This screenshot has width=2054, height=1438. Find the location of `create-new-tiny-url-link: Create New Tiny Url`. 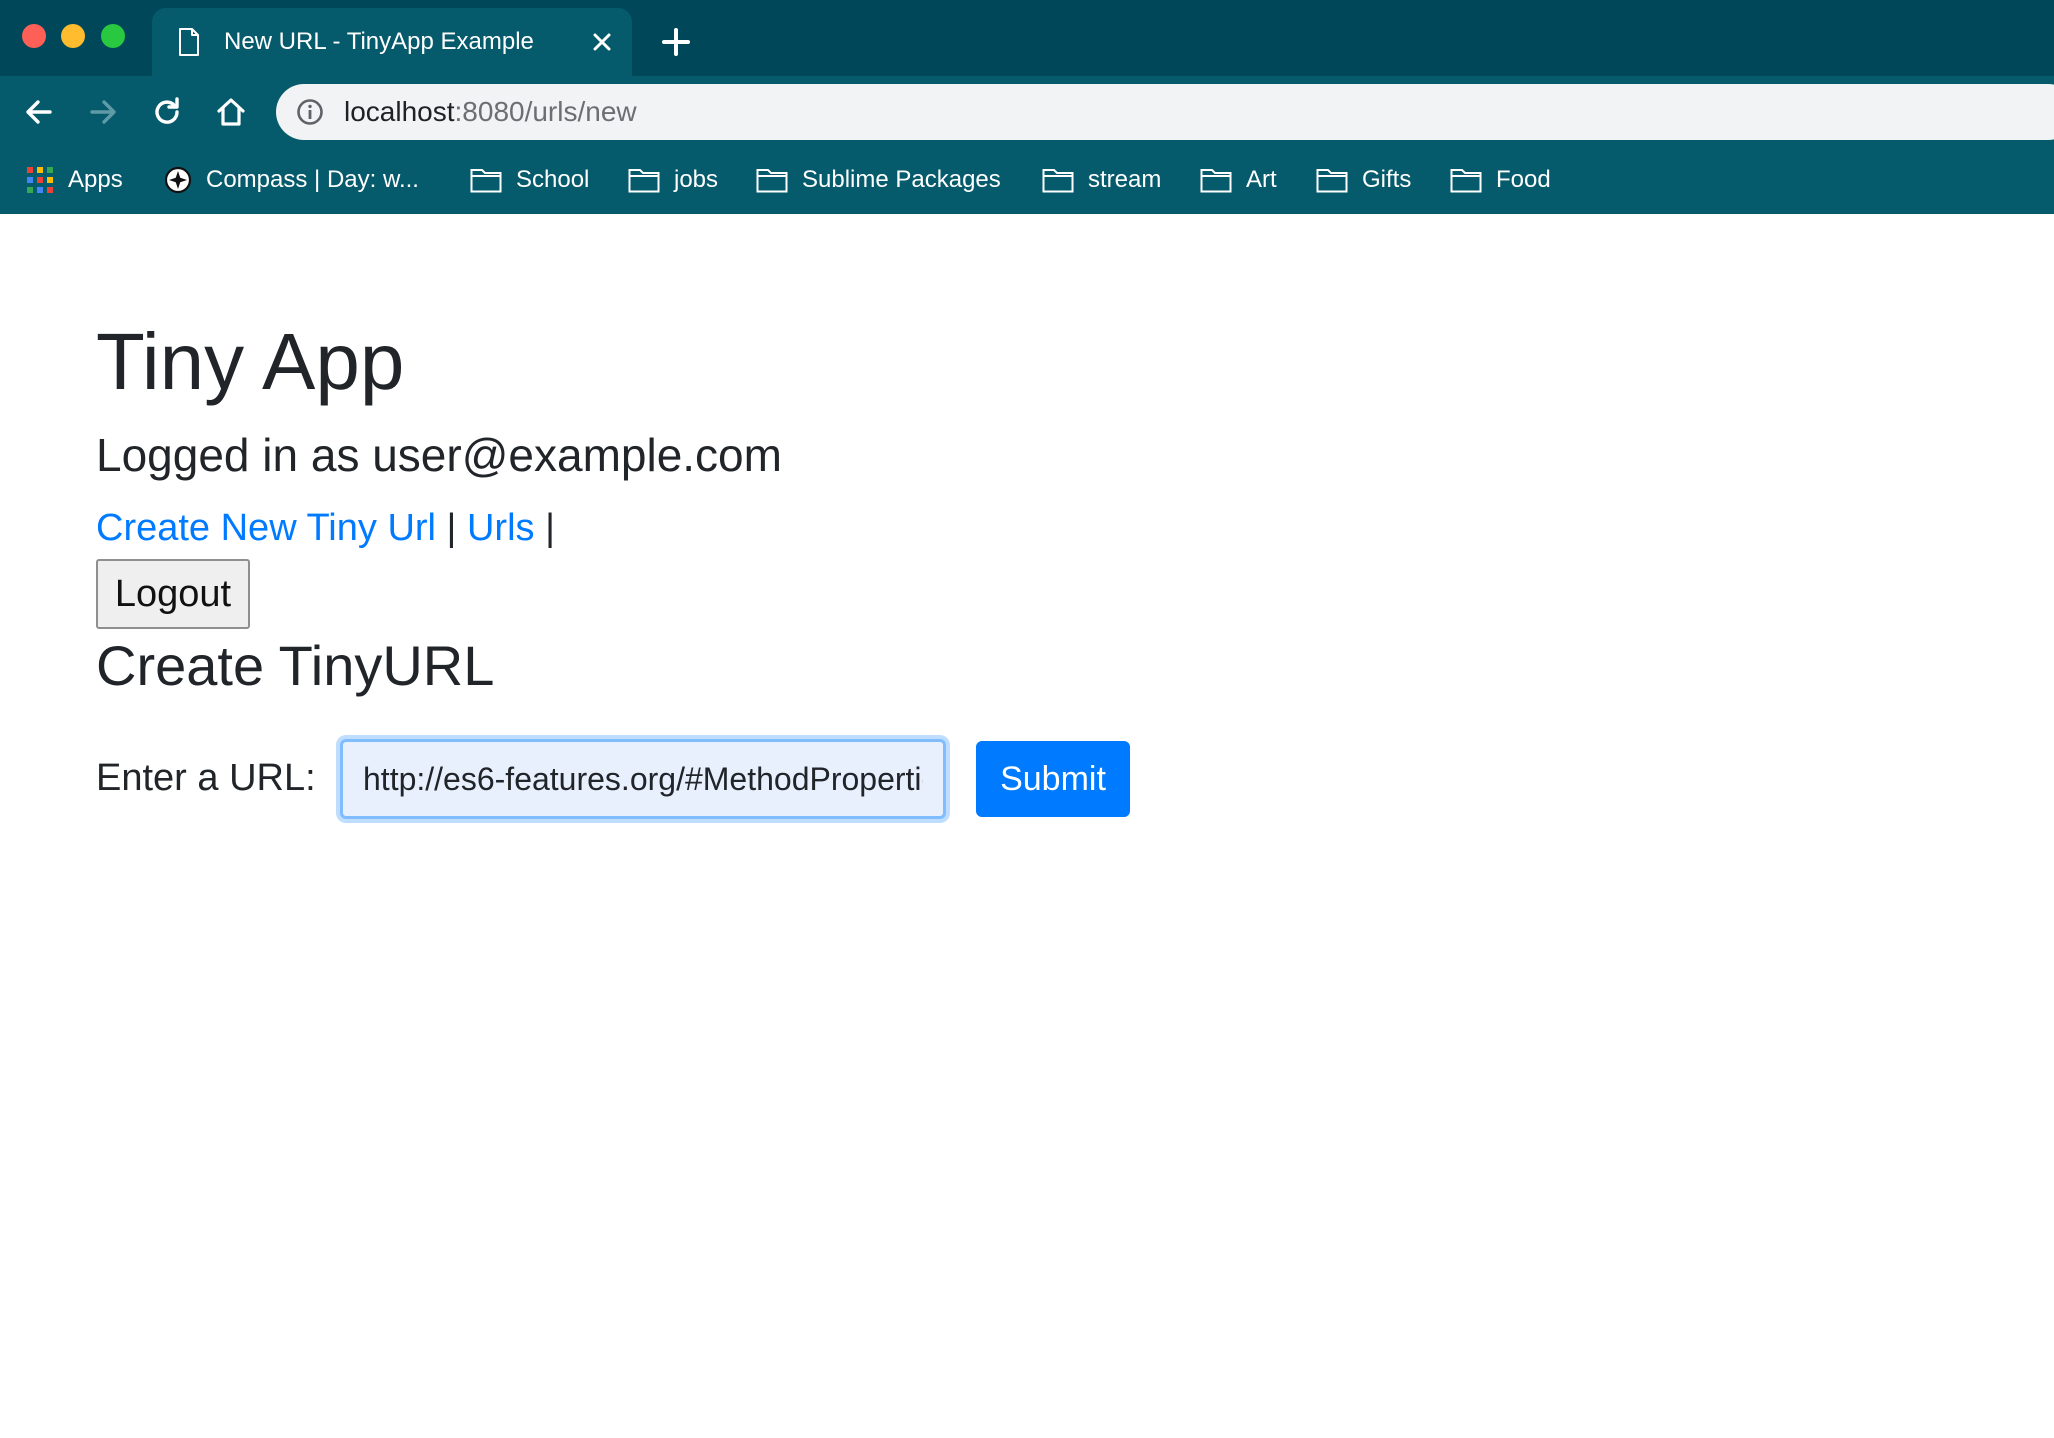

create-new-tiny-url-link: Create New Tiny Url is located at coordinates (266, 528).